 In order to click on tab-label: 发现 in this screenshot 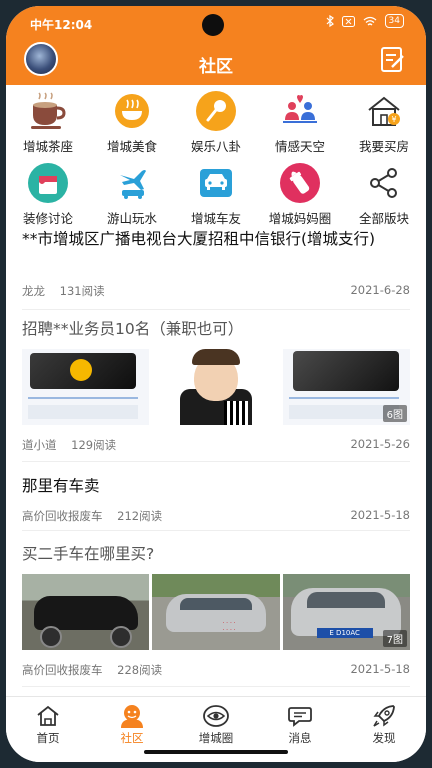, I will do `click(384, 738)`.